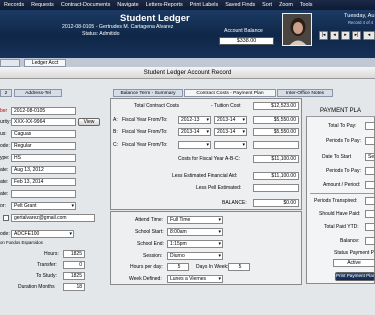  What do you see at coordinates (276, 120) in the screenshot?
I see `fy-a-amount: $5,550.00` at bounding box center [276, 120].